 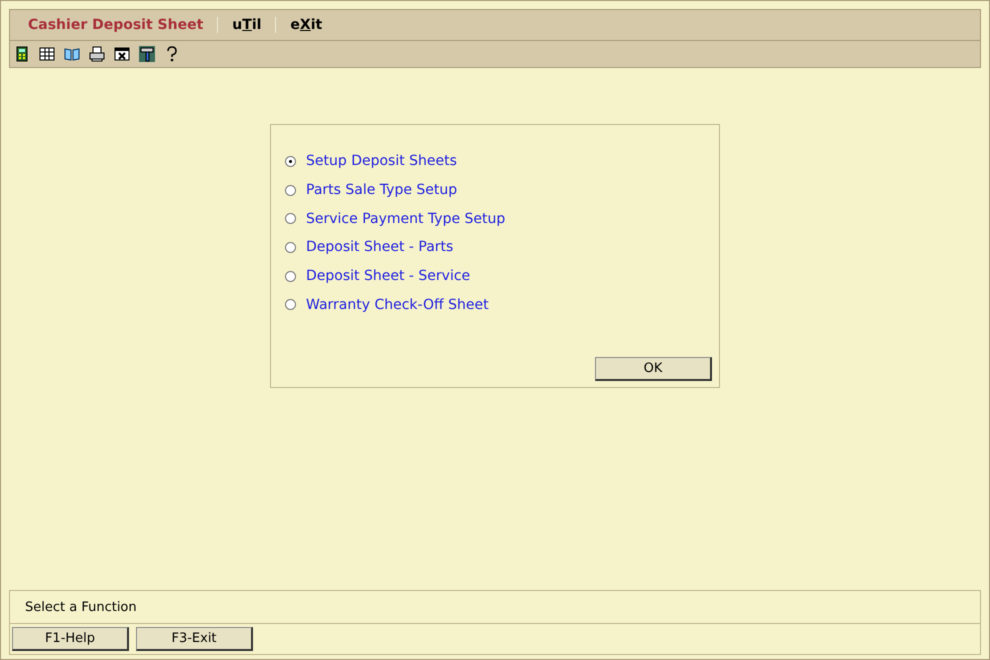 What do you see at coordinates (70, 639) in the screenshot?
I see `function-key-button: F1-Help` at bounding box center [70, 639].